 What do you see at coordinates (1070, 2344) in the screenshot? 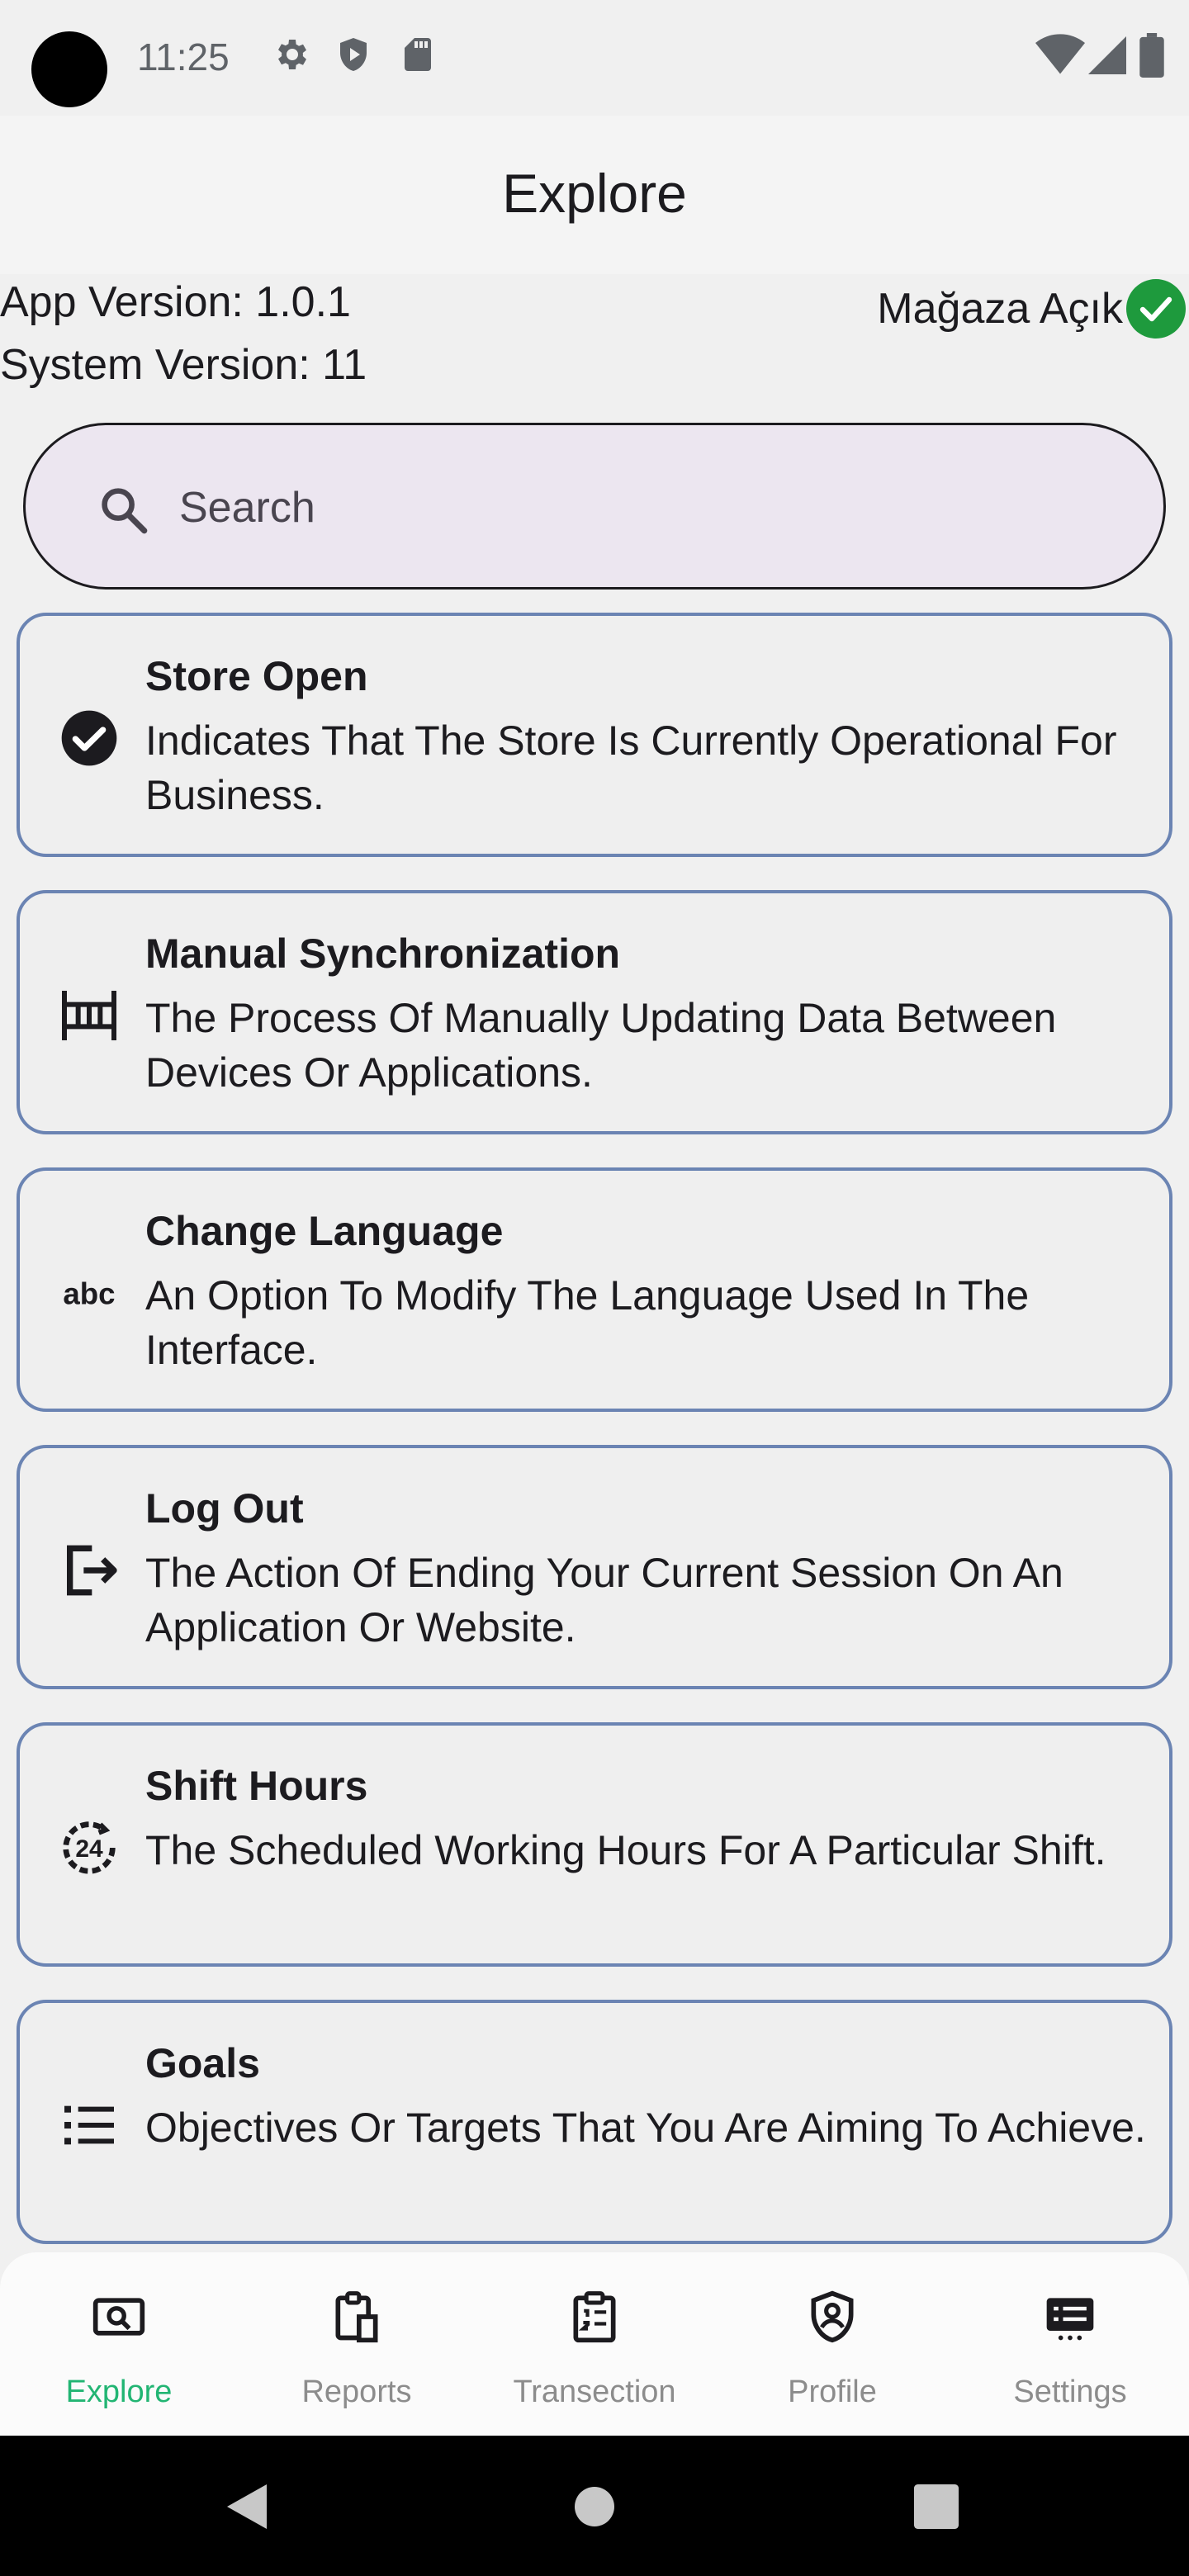
I see `nav-settings: Settings` at bounding box center [1070, 2344].